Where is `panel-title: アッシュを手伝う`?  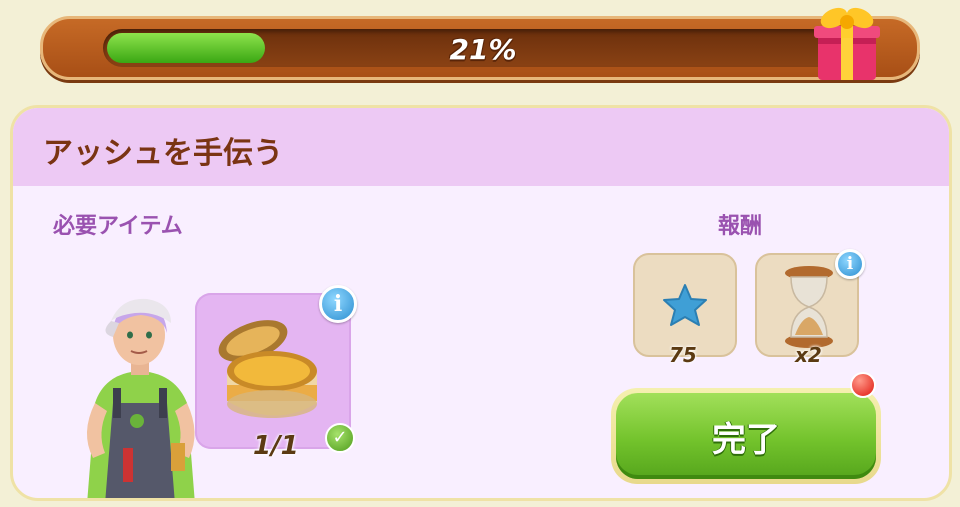 panel-title: アッシュを手伝う is located at coordinates (163, 153).